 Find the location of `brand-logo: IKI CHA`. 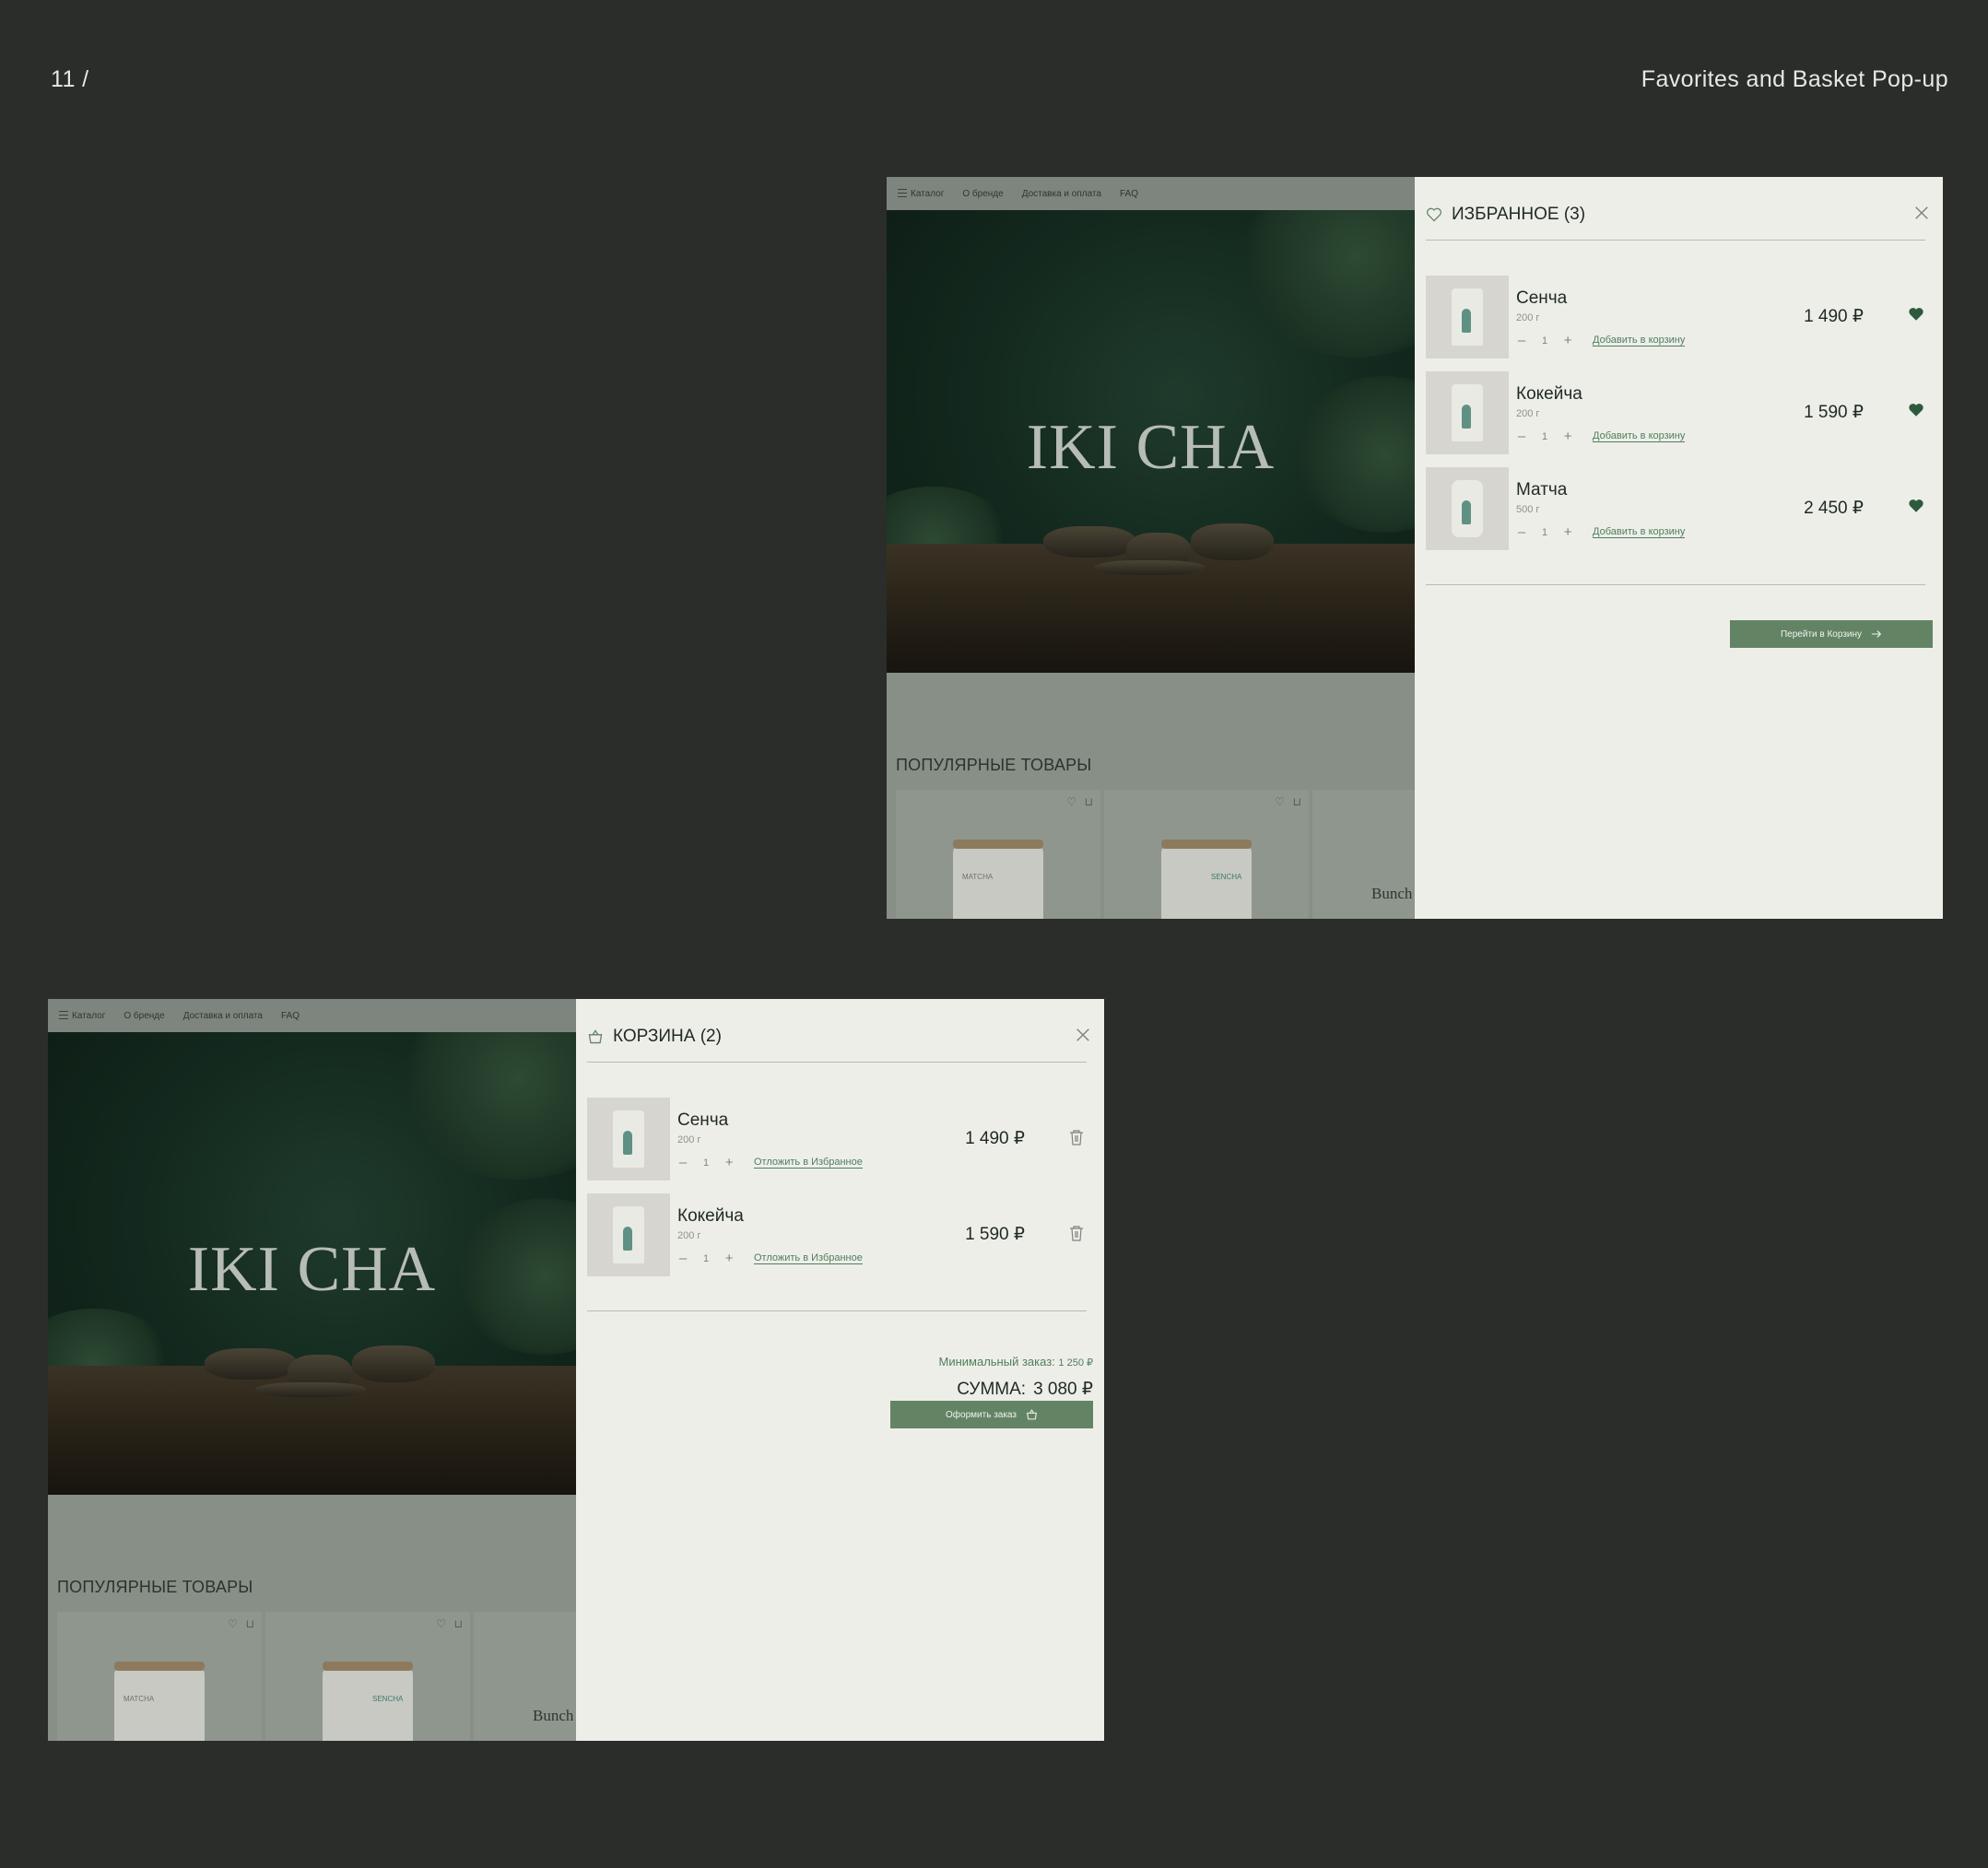

brand-logo: IKI CHA is located at coordinates (1151, 447).